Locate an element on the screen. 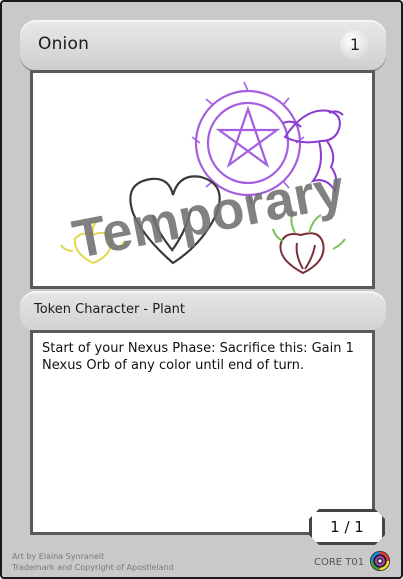 The image size is (403, 579). artist-credit: Art by Elaina Synraneit is located at coordinates (58, 556).